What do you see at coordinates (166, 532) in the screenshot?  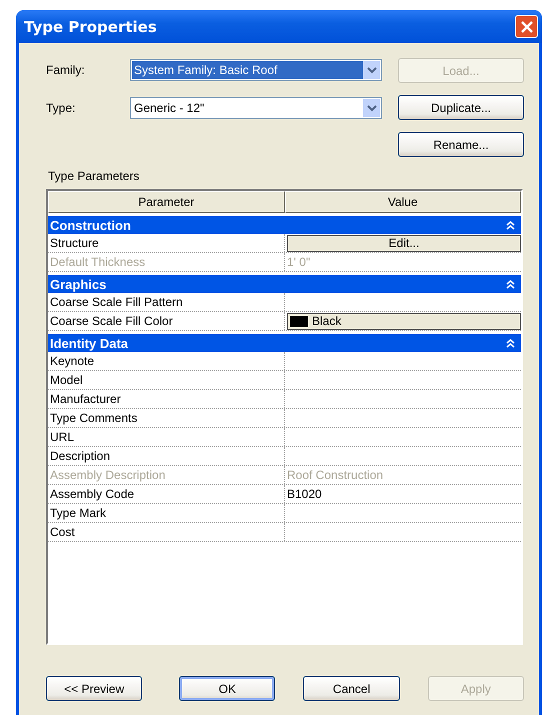 I see `parameter-cell: Cost` at bounding box center [166, 532].